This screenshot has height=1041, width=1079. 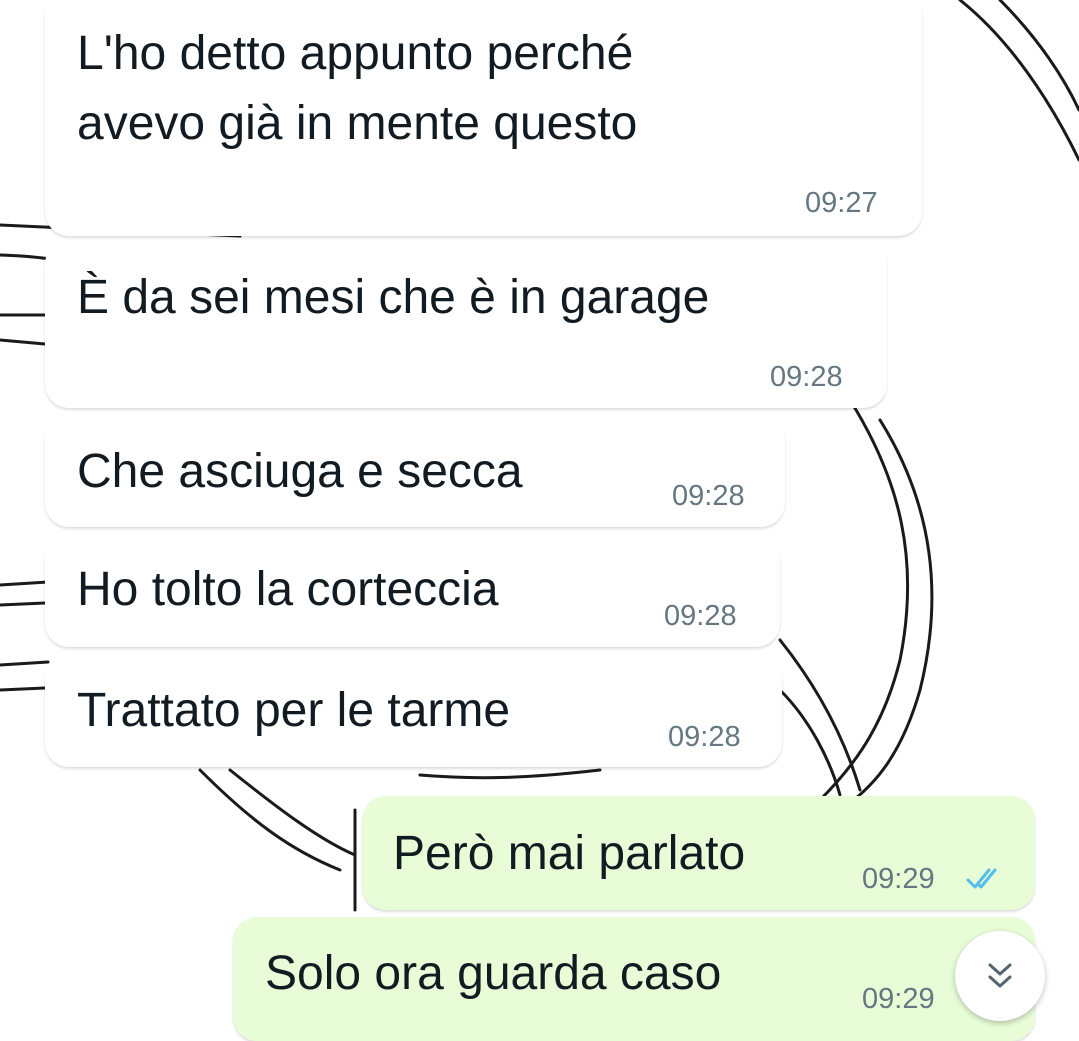 I want to click on message-text: Ho tolto la corteccia, so click(x=288, y=589).